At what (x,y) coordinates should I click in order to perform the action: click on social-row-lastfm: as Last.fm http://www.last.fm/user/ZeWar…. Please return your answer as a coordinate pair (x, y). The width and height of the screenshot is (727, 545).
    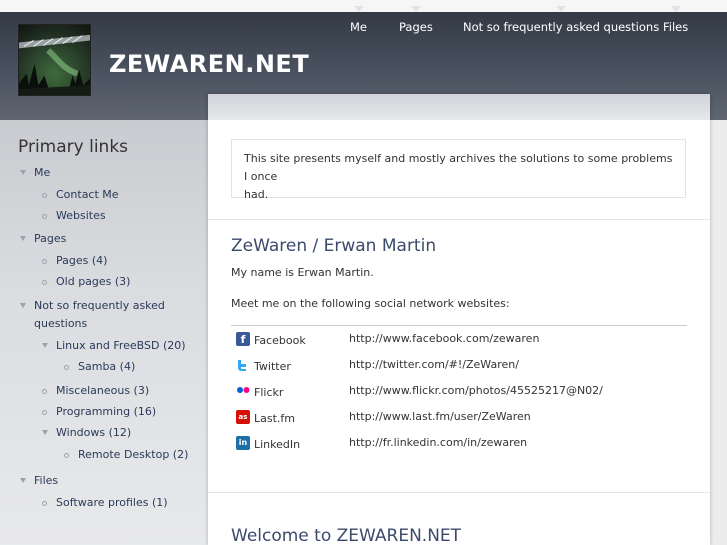
    Looking at the image, I should click on (459, 419).